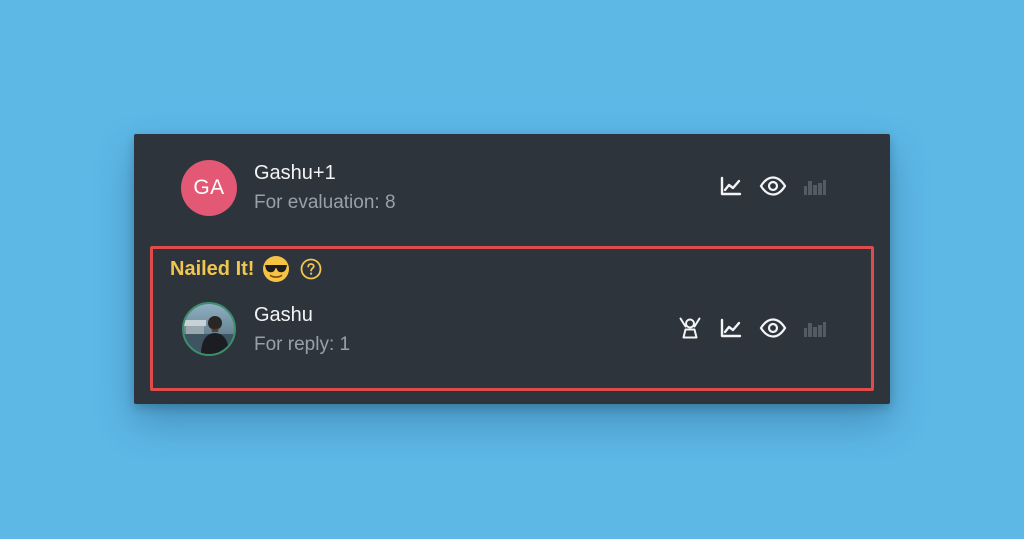 The width and height of the screenshot is (1024, 539). What do you see at coordinates (295, 173) in the screenshot?
I see `user-name: Gashu+1` at bounding box center [295, 173].